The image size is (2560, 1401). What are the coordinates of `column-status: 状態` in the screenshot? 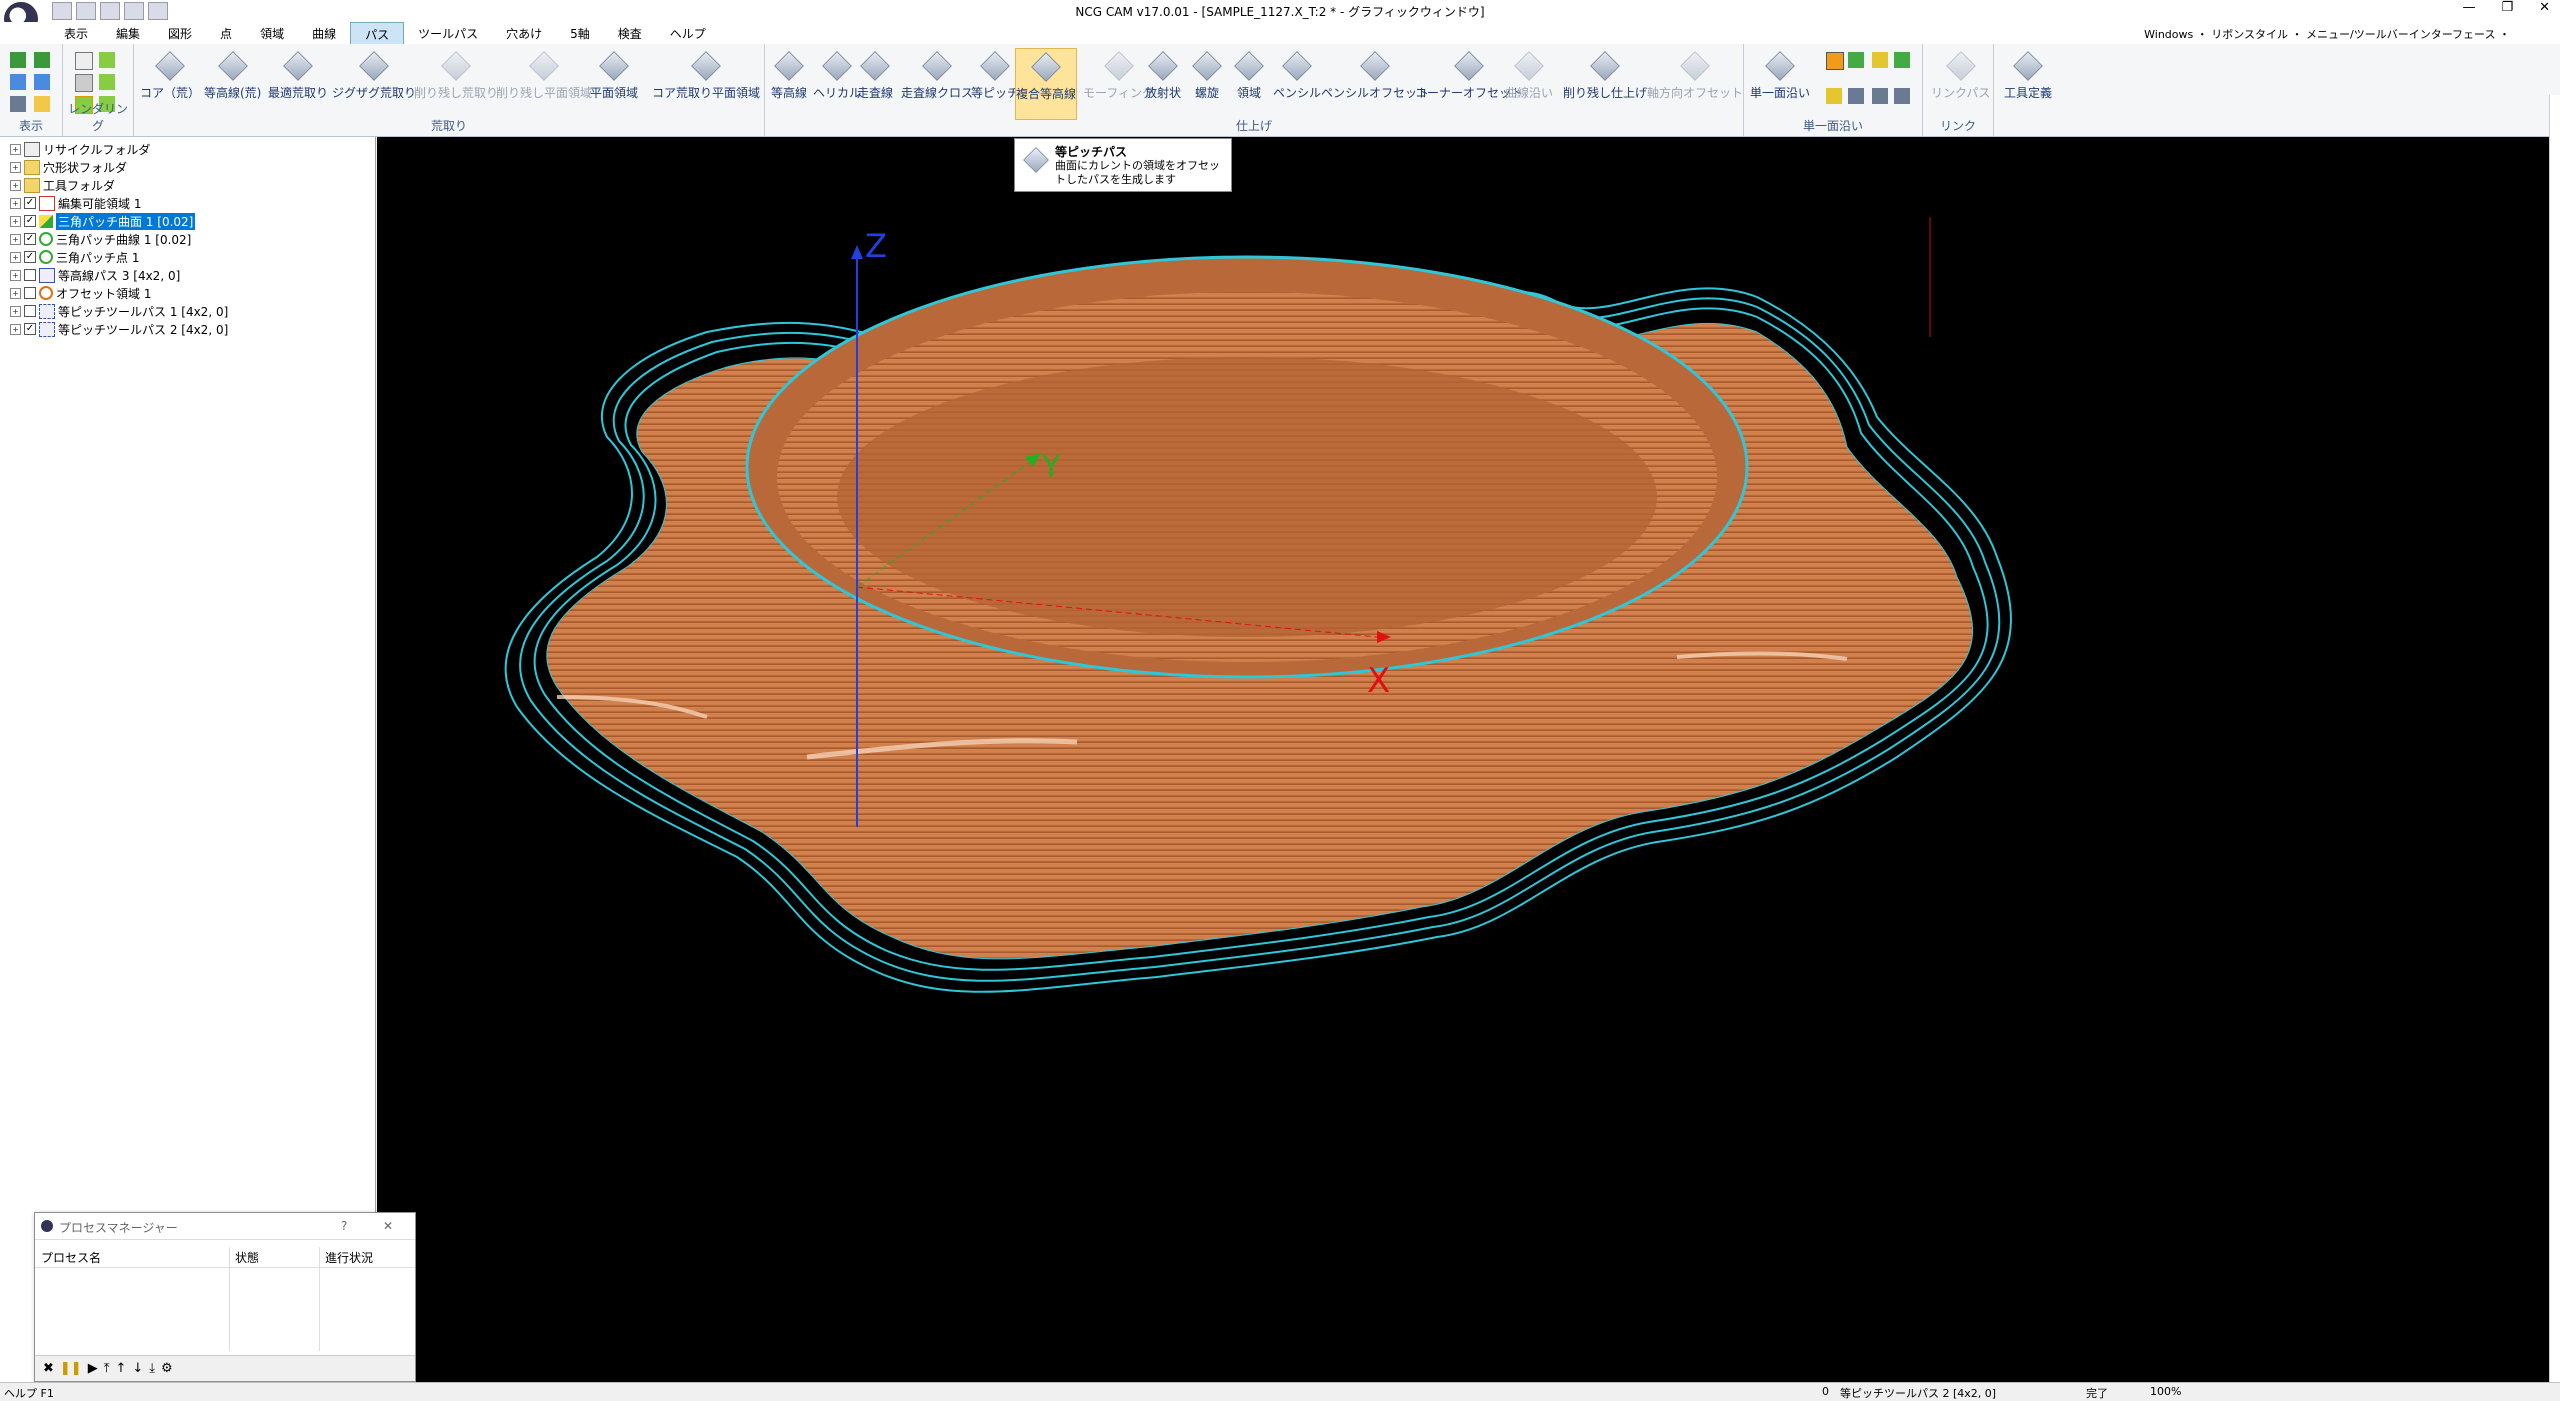 It's located at (247, 1257).